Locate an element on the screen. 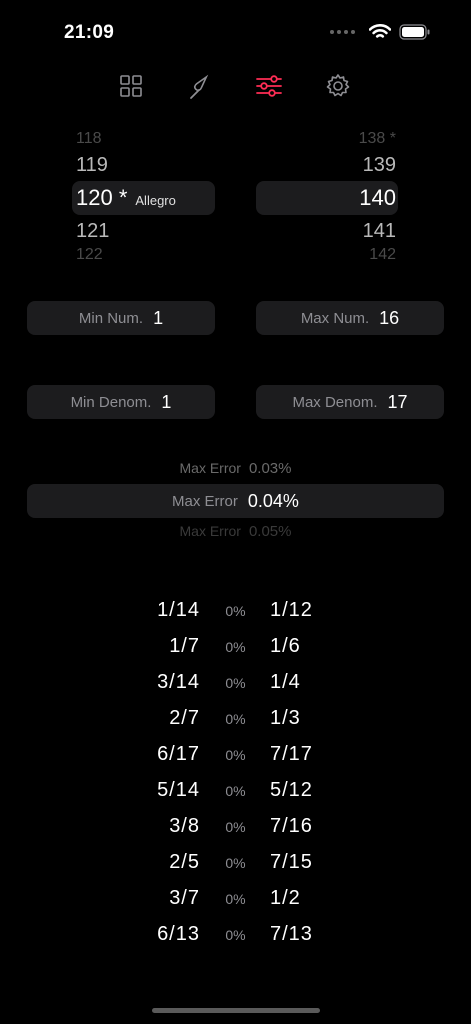 The image size is (471, 1024). result-row: 3/14 0% 1/4 is located at coordinates (235, 686).